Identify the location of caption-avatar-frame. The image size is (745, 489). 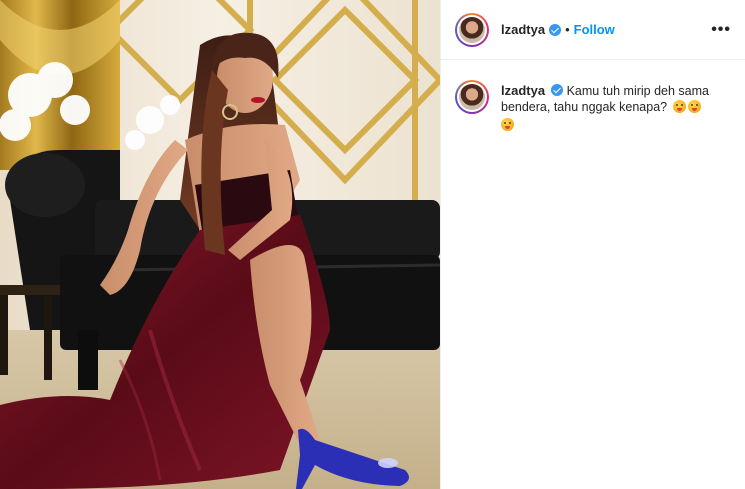
(472, 97).